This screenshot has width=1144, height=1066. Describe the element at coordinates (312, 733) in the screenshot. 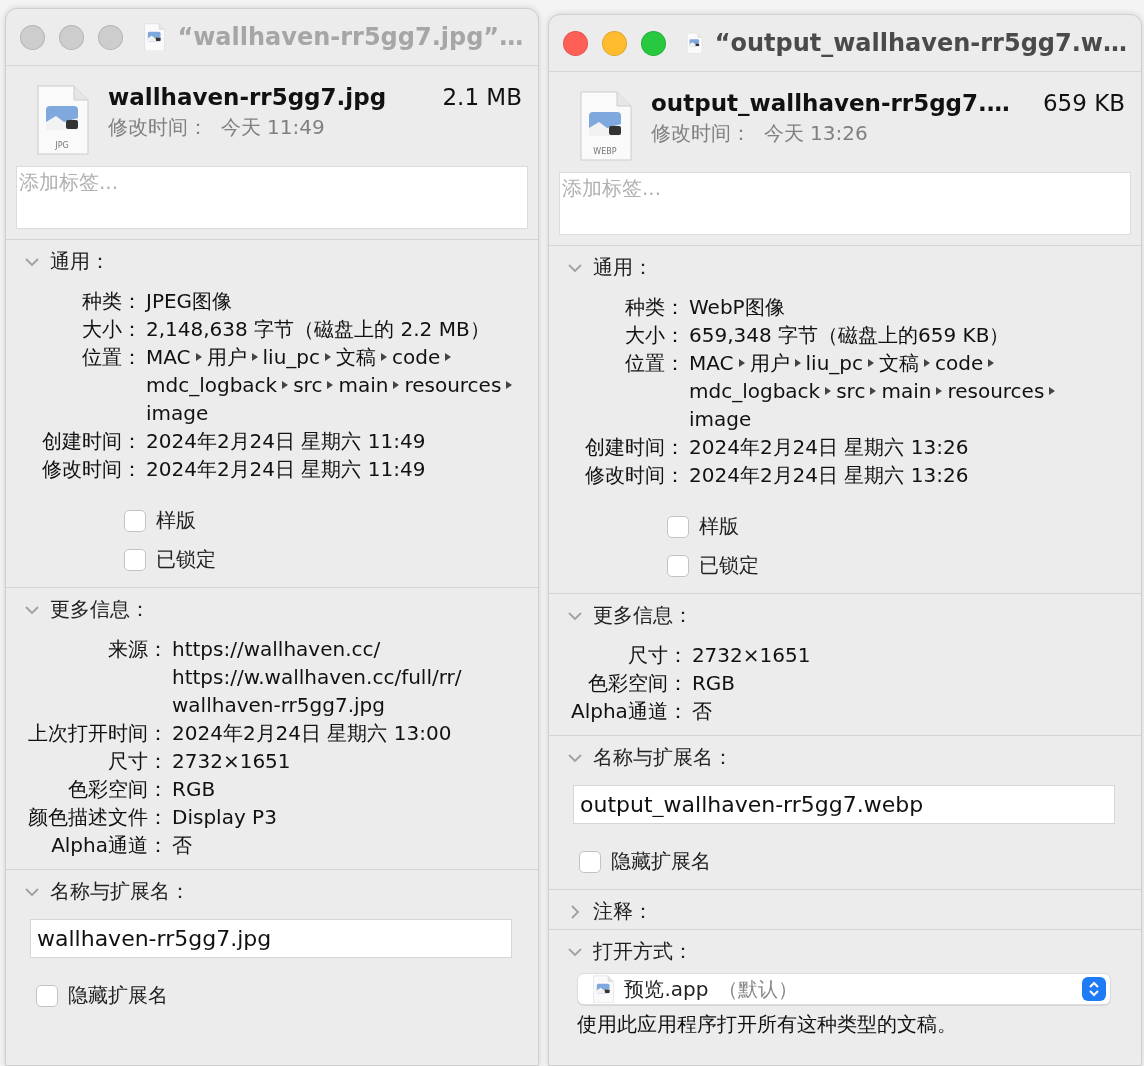

I see `info-value: 2024年2月24日 星期六 13:00` at that location.